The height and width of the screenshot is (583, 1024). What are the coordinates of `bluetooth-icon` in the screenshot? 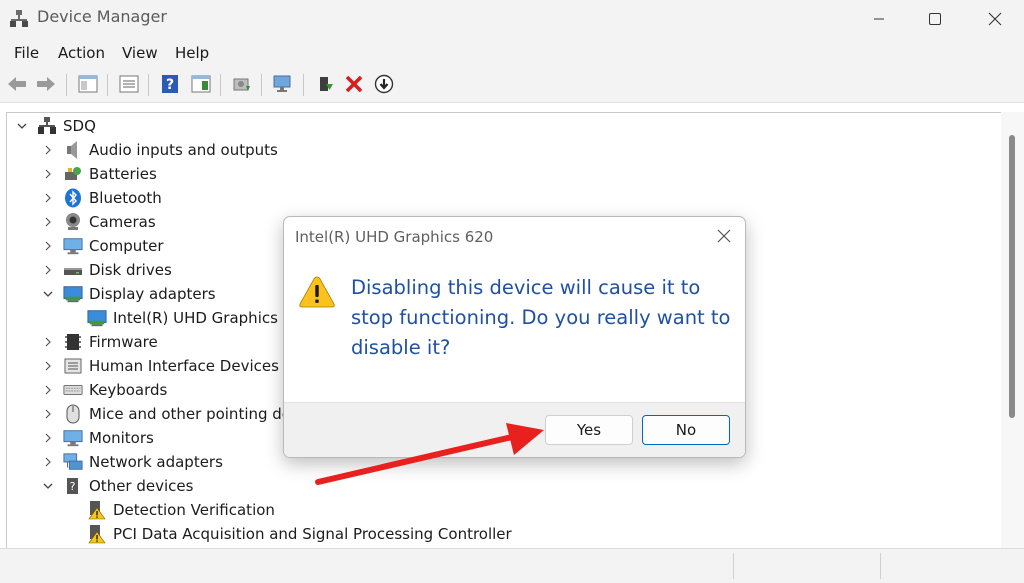 It's located at (73, 198).